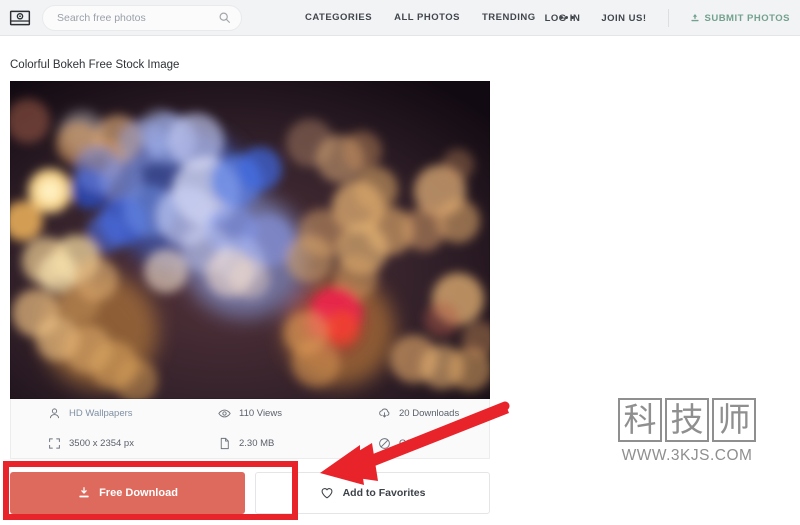 The width and height of the screenshot is (800, 525). I want to click on meta-views-label: 110 Views, so click(260, 414).